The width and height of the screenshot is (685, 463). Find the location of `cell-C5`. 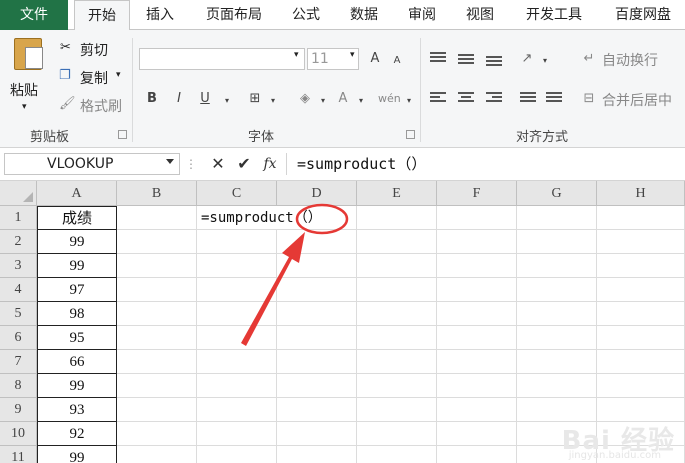

cell-C5 is located at coordinates (237, 314).